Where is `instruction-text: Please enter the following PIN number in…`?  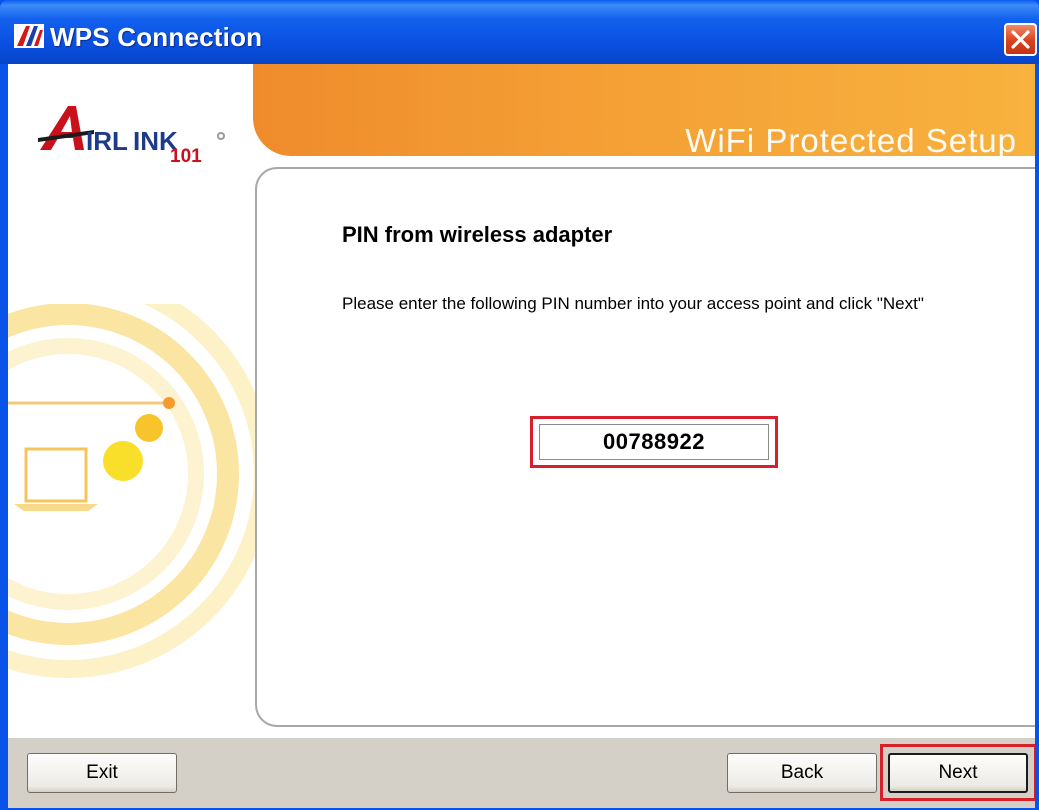
instruction-text: Please enter the following PIN number in… is located at coordinates (633, 303).